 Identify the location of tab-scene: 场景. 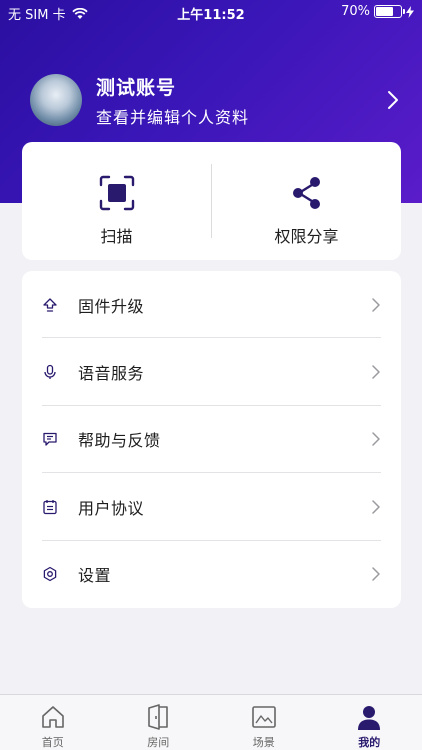
(264, 722).